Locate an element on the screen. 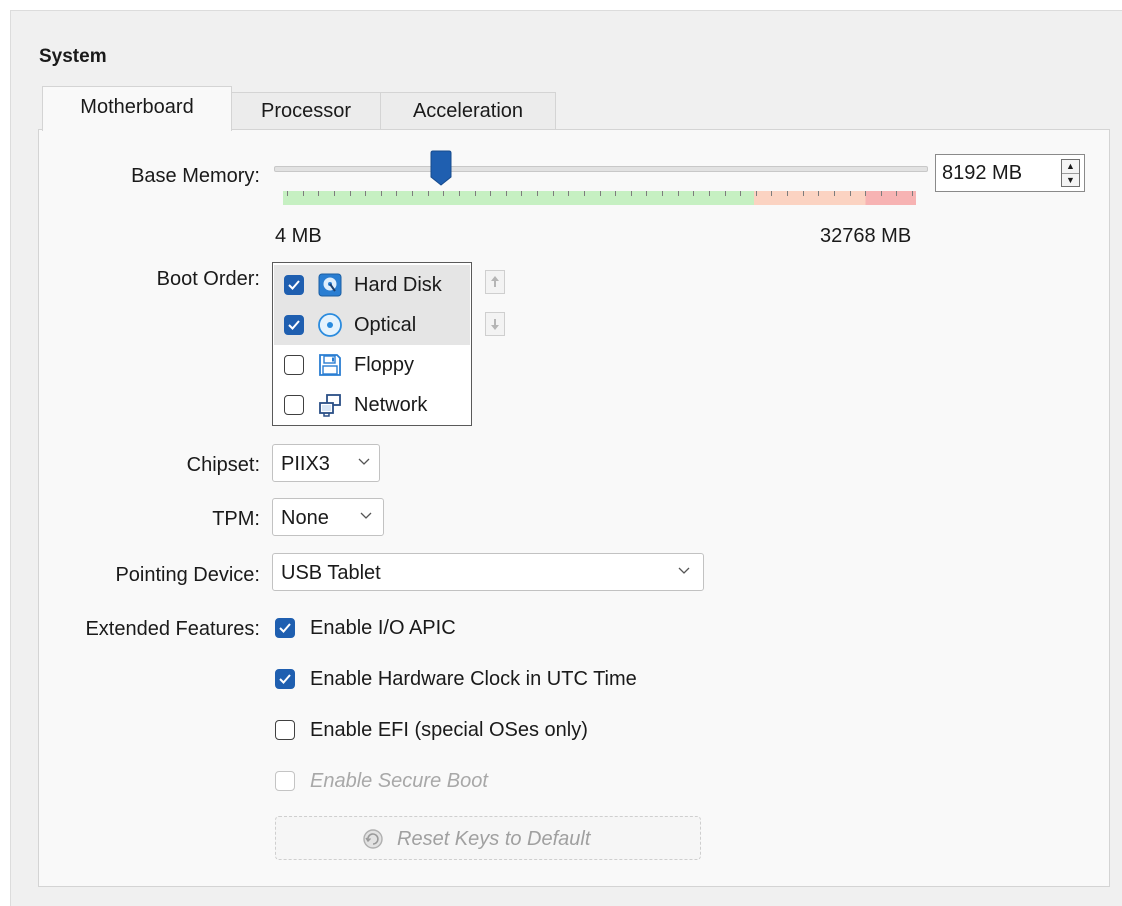 The height and width of the screenshot is (906, 1122). tab-processor: Processor is located at coordinates (306, 111).